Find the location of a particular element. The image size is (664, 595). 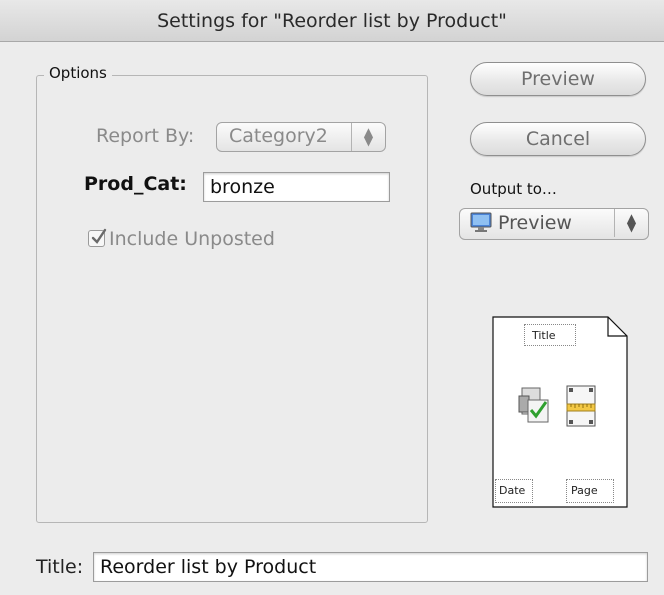

report-by-label: Report By: is located at coordinates (145, 136).